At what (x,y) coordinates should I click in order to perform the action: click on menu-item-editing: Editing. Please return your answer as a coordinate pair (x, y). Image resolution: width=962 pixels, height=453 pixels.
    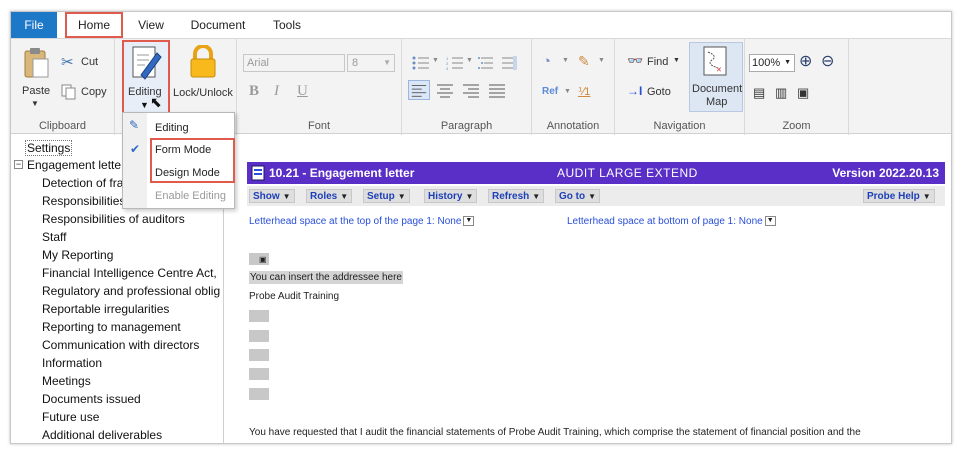
    Looking at the image, I should click on (172, 128).